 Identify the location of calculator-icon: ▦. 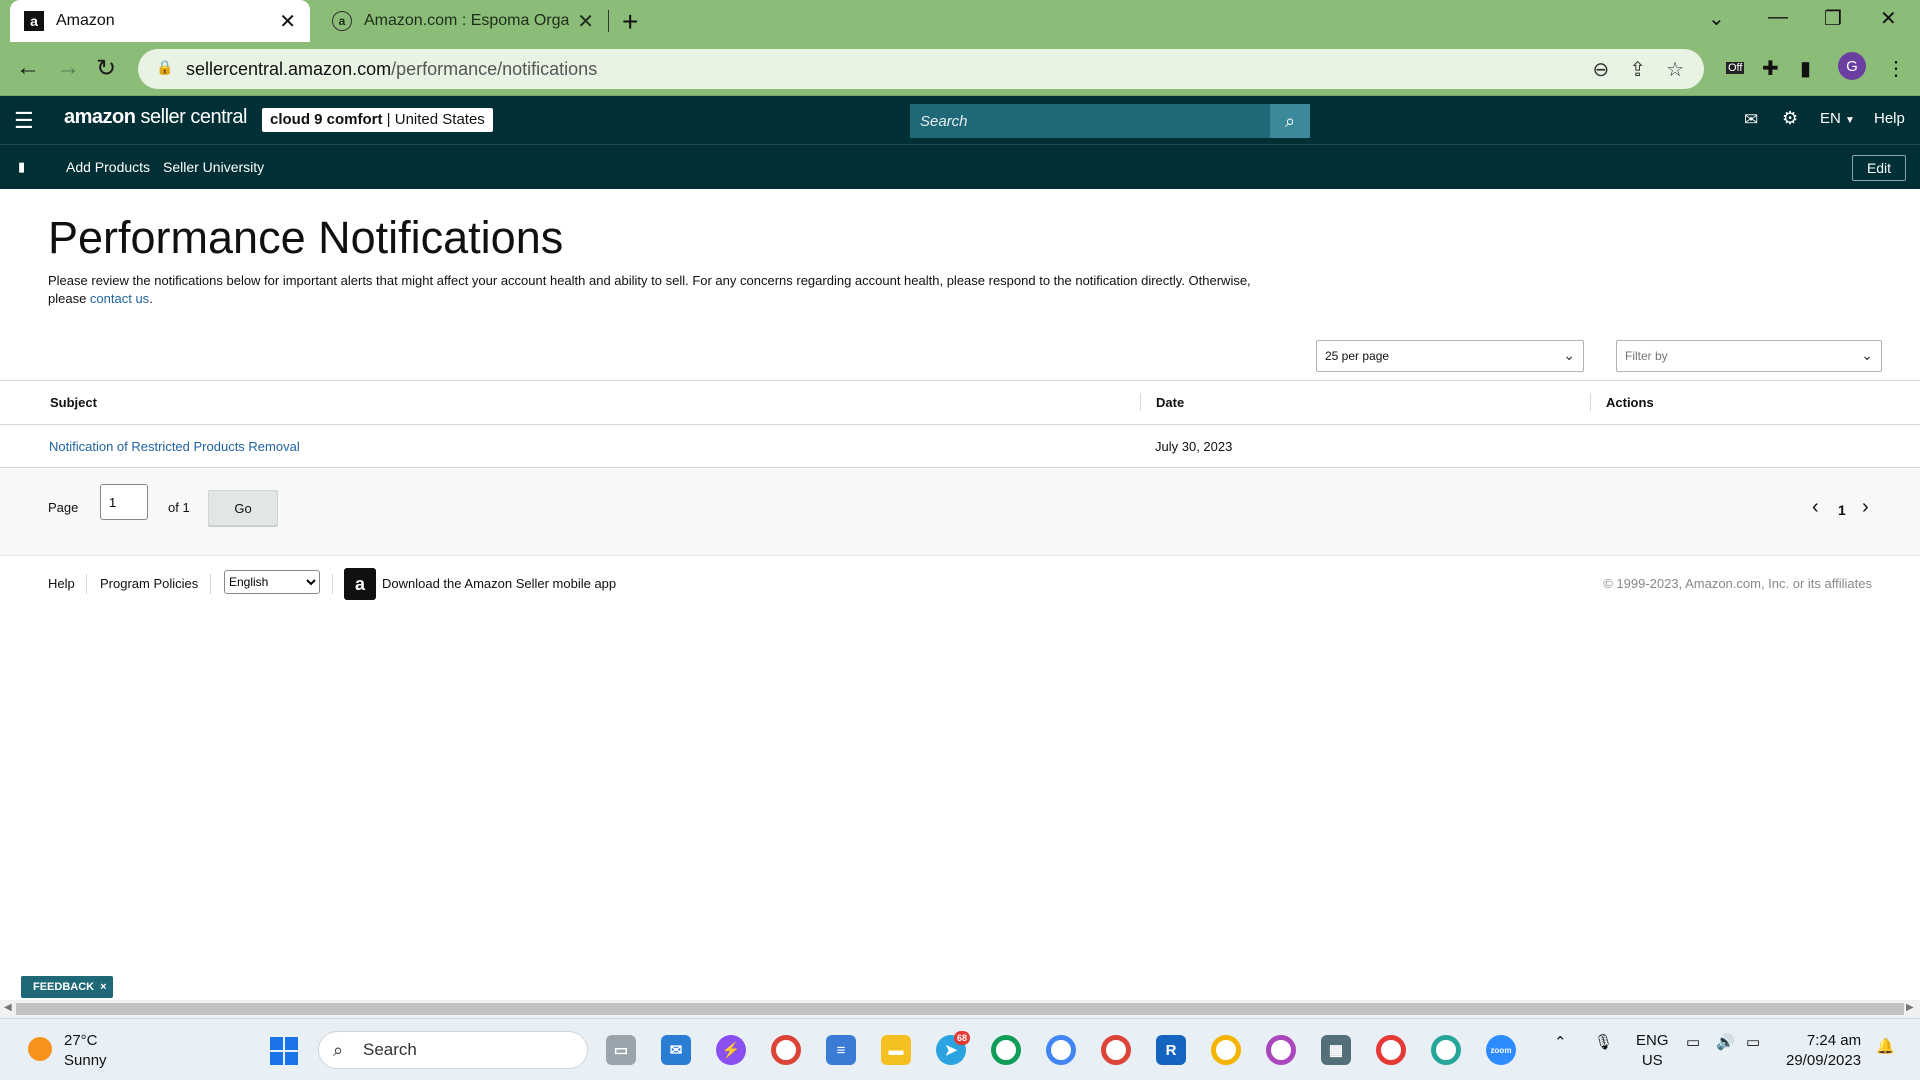
(1336, 1050).